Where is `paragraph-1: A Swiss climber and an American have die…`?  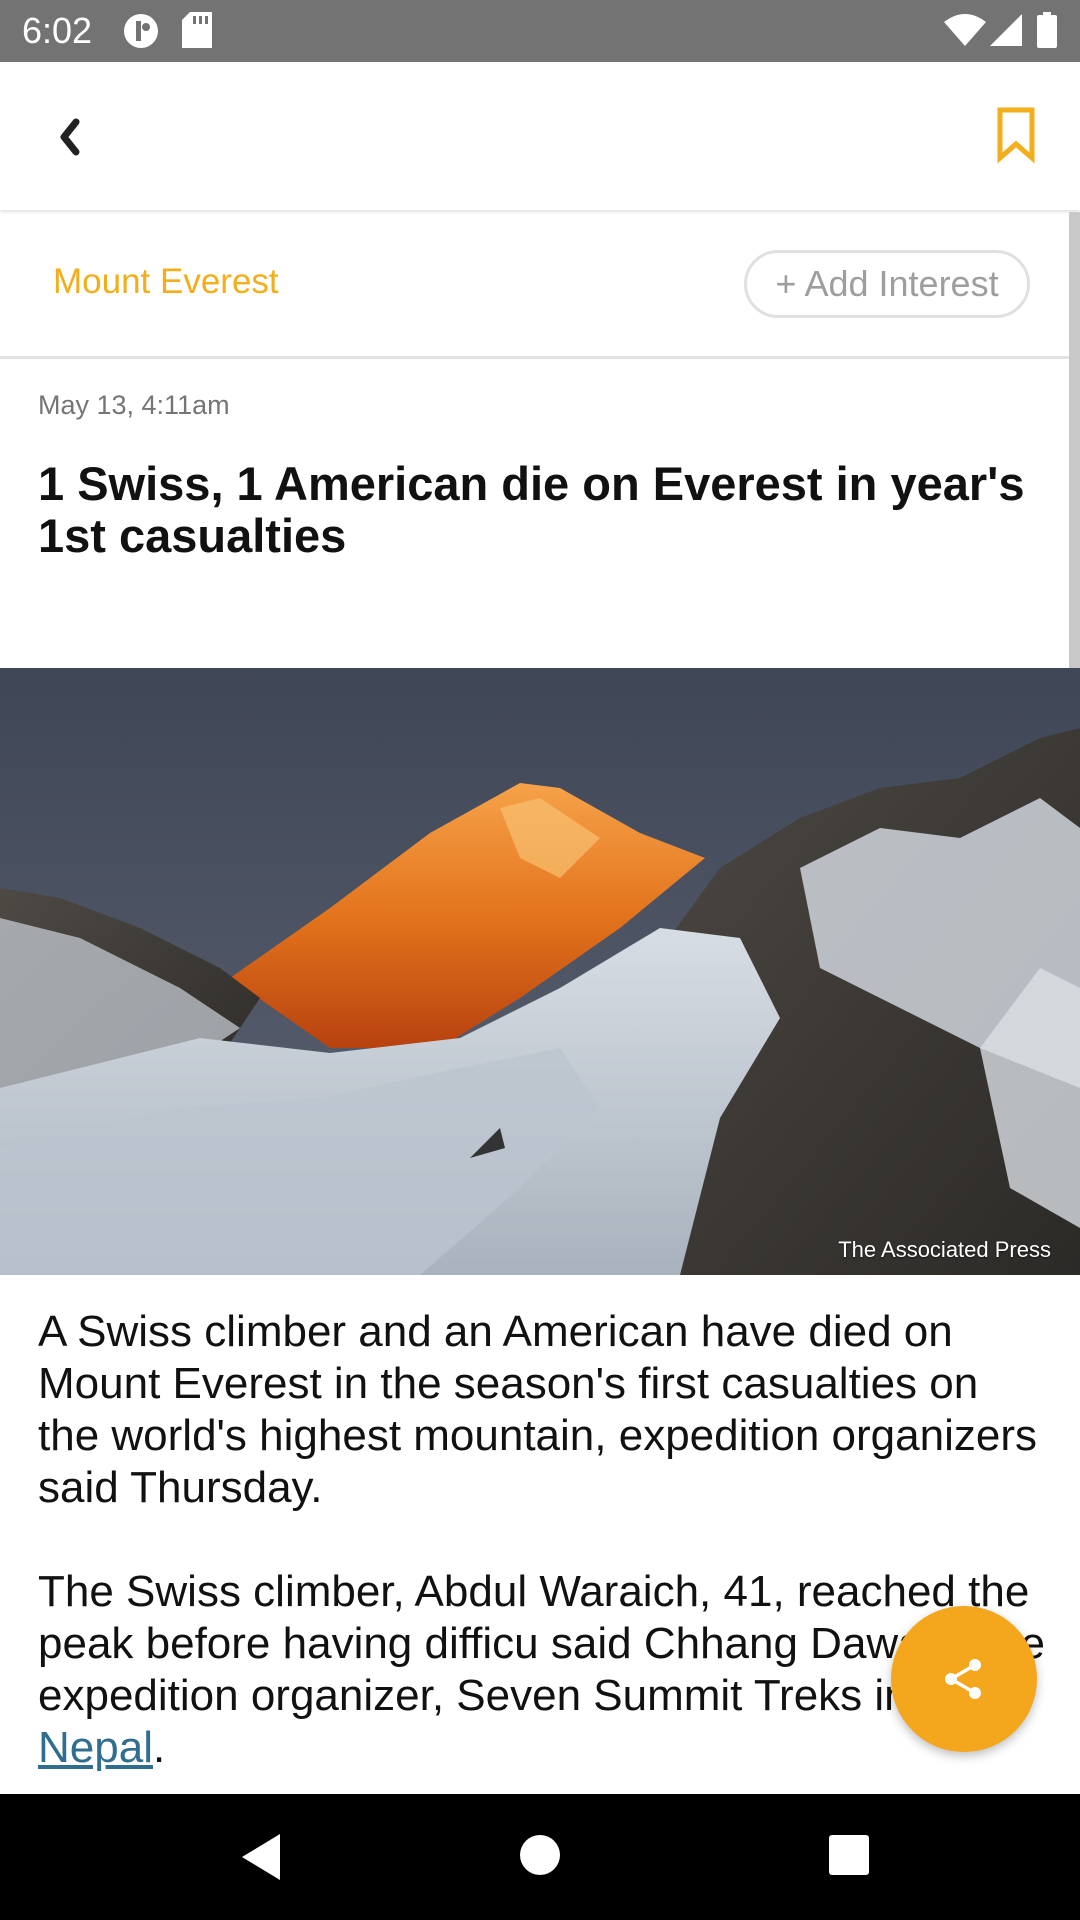 paragraph-1: A Swiss climber and an American have die… is located at coordinates (537, 1409).